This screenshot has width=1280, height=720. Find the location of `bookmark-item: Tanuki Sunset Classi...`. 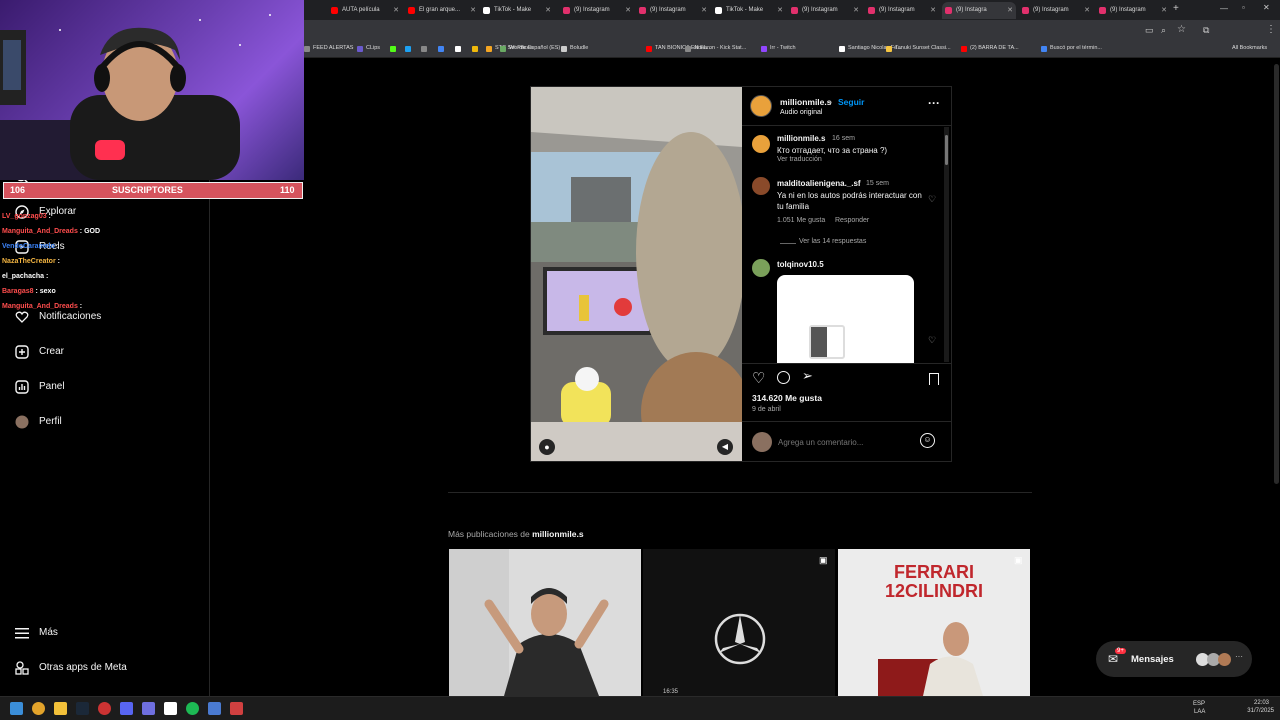

bookmark-item: Tanuki Sunset Classi... is located at coordinates (918, 48).